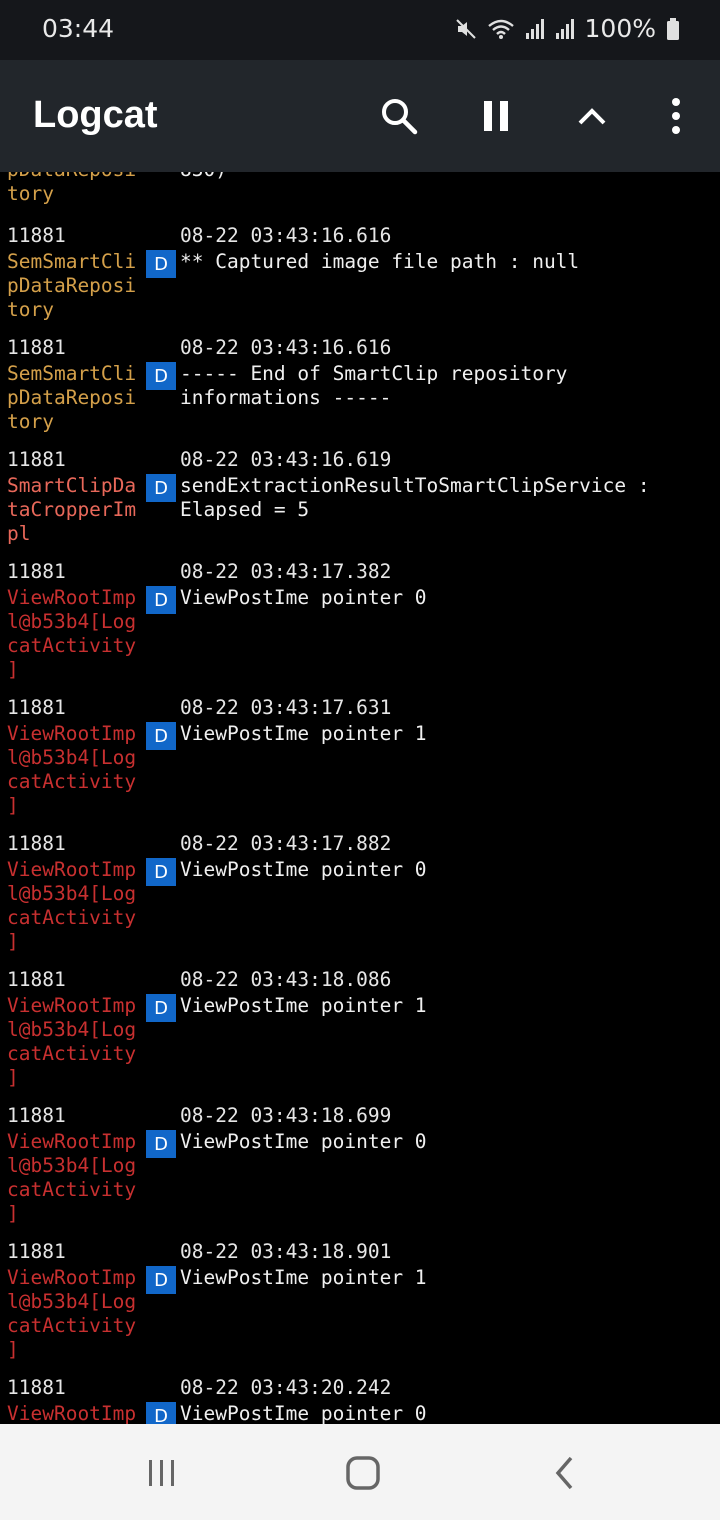  I want to click on log-timestamp: 08-22 03:43:18.086, so click(286, 979).